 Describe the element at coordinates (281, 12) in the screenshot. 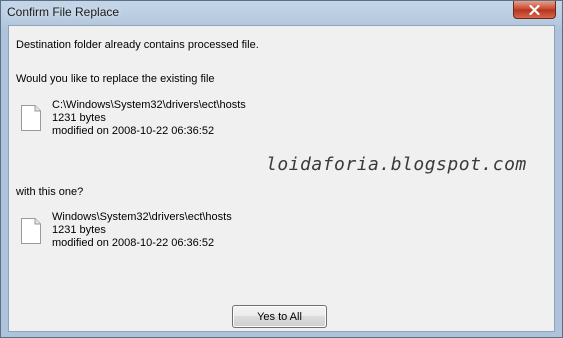

I see `title-bar: Confirm File Replace` at that location.